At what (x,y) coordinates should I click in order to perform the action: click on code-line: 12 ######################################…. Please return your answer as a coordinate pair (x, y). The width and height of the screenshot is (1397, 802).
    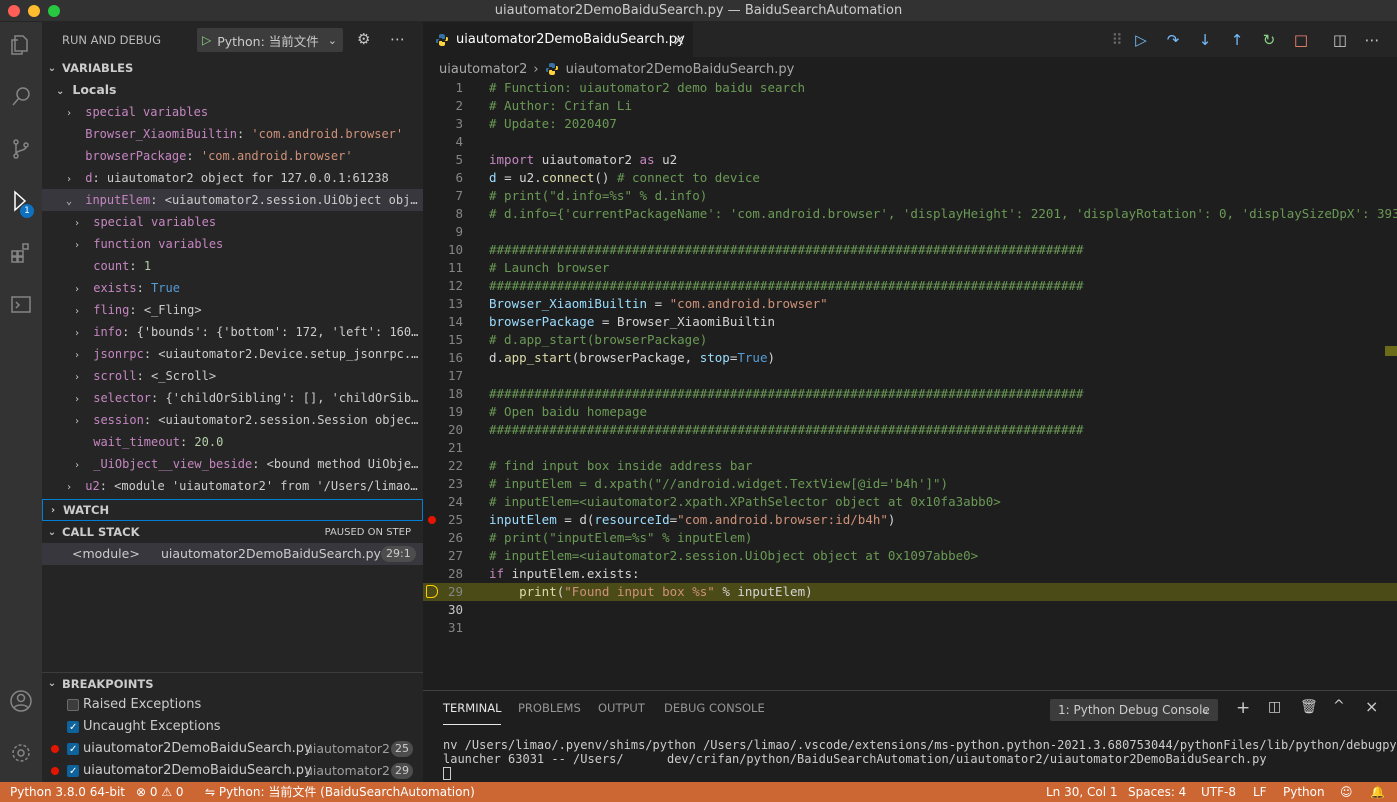
    Looking at the image, I should click on (910, 286).